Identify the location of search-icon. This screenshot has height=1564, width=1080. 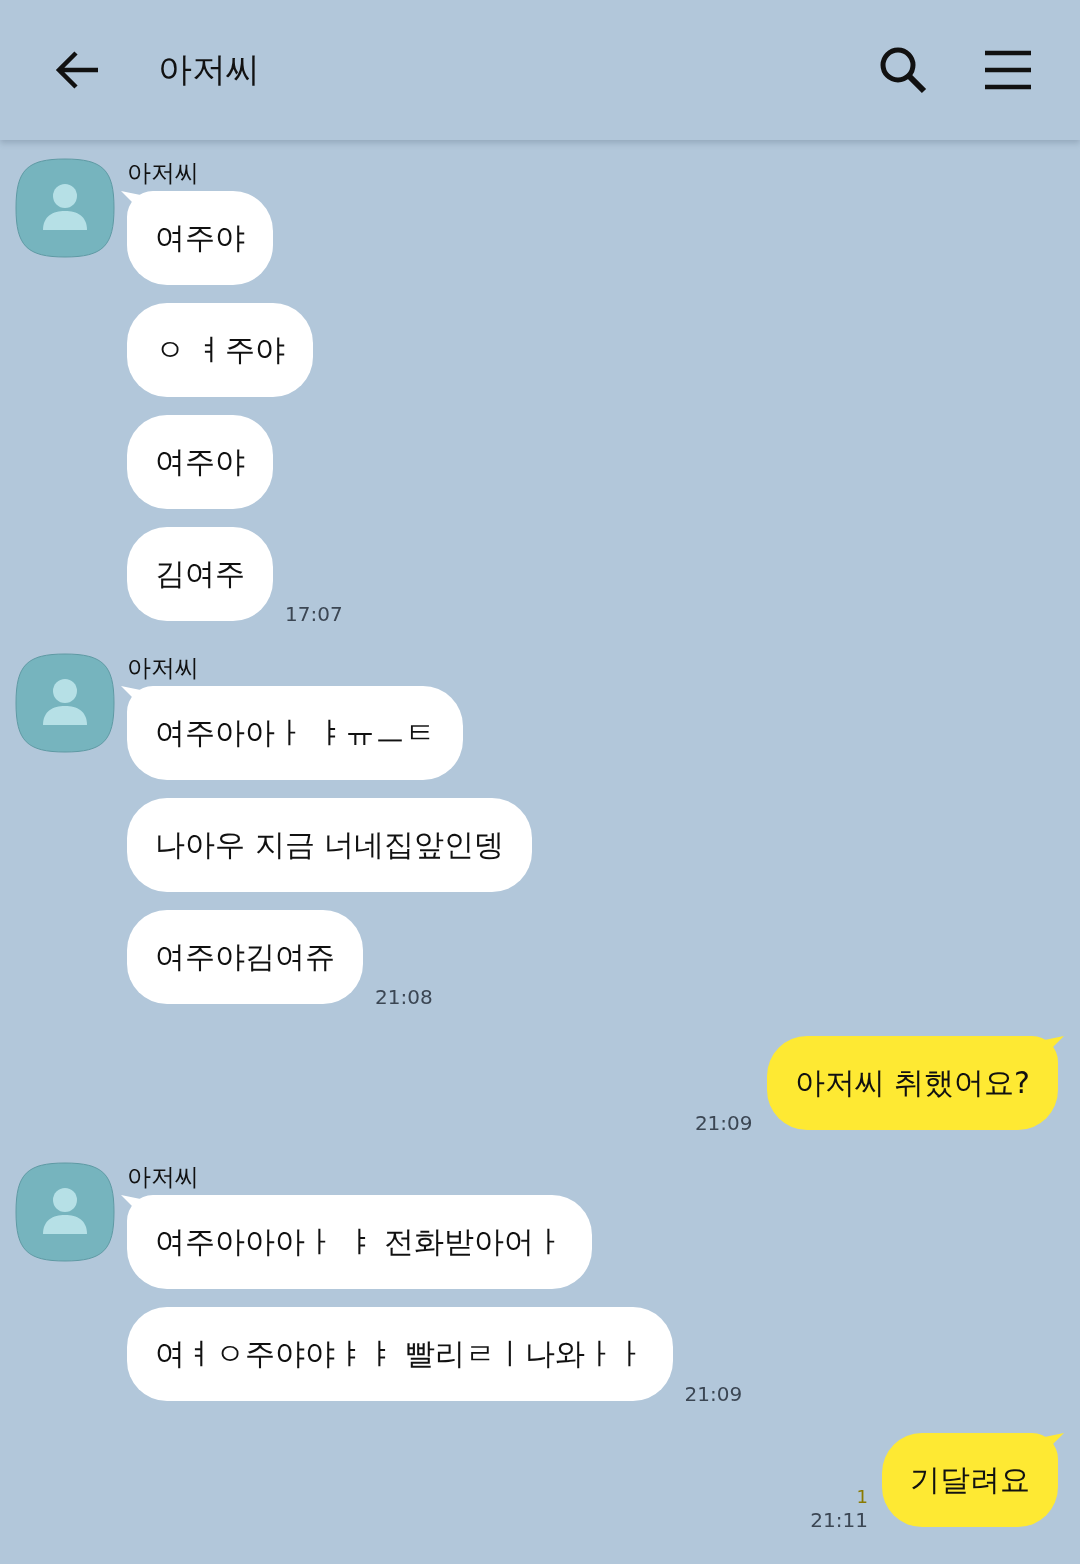
(903, 70).